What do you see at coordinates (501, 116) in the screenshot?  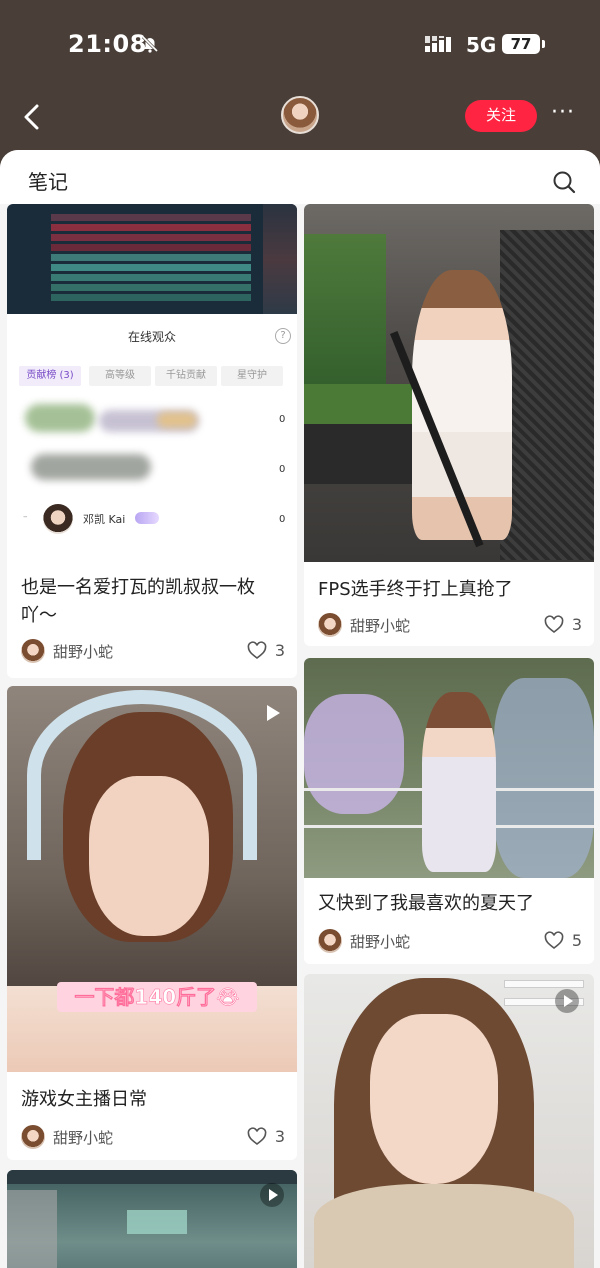 I see `follow-button: 关注` at bounding box center [501, 116].